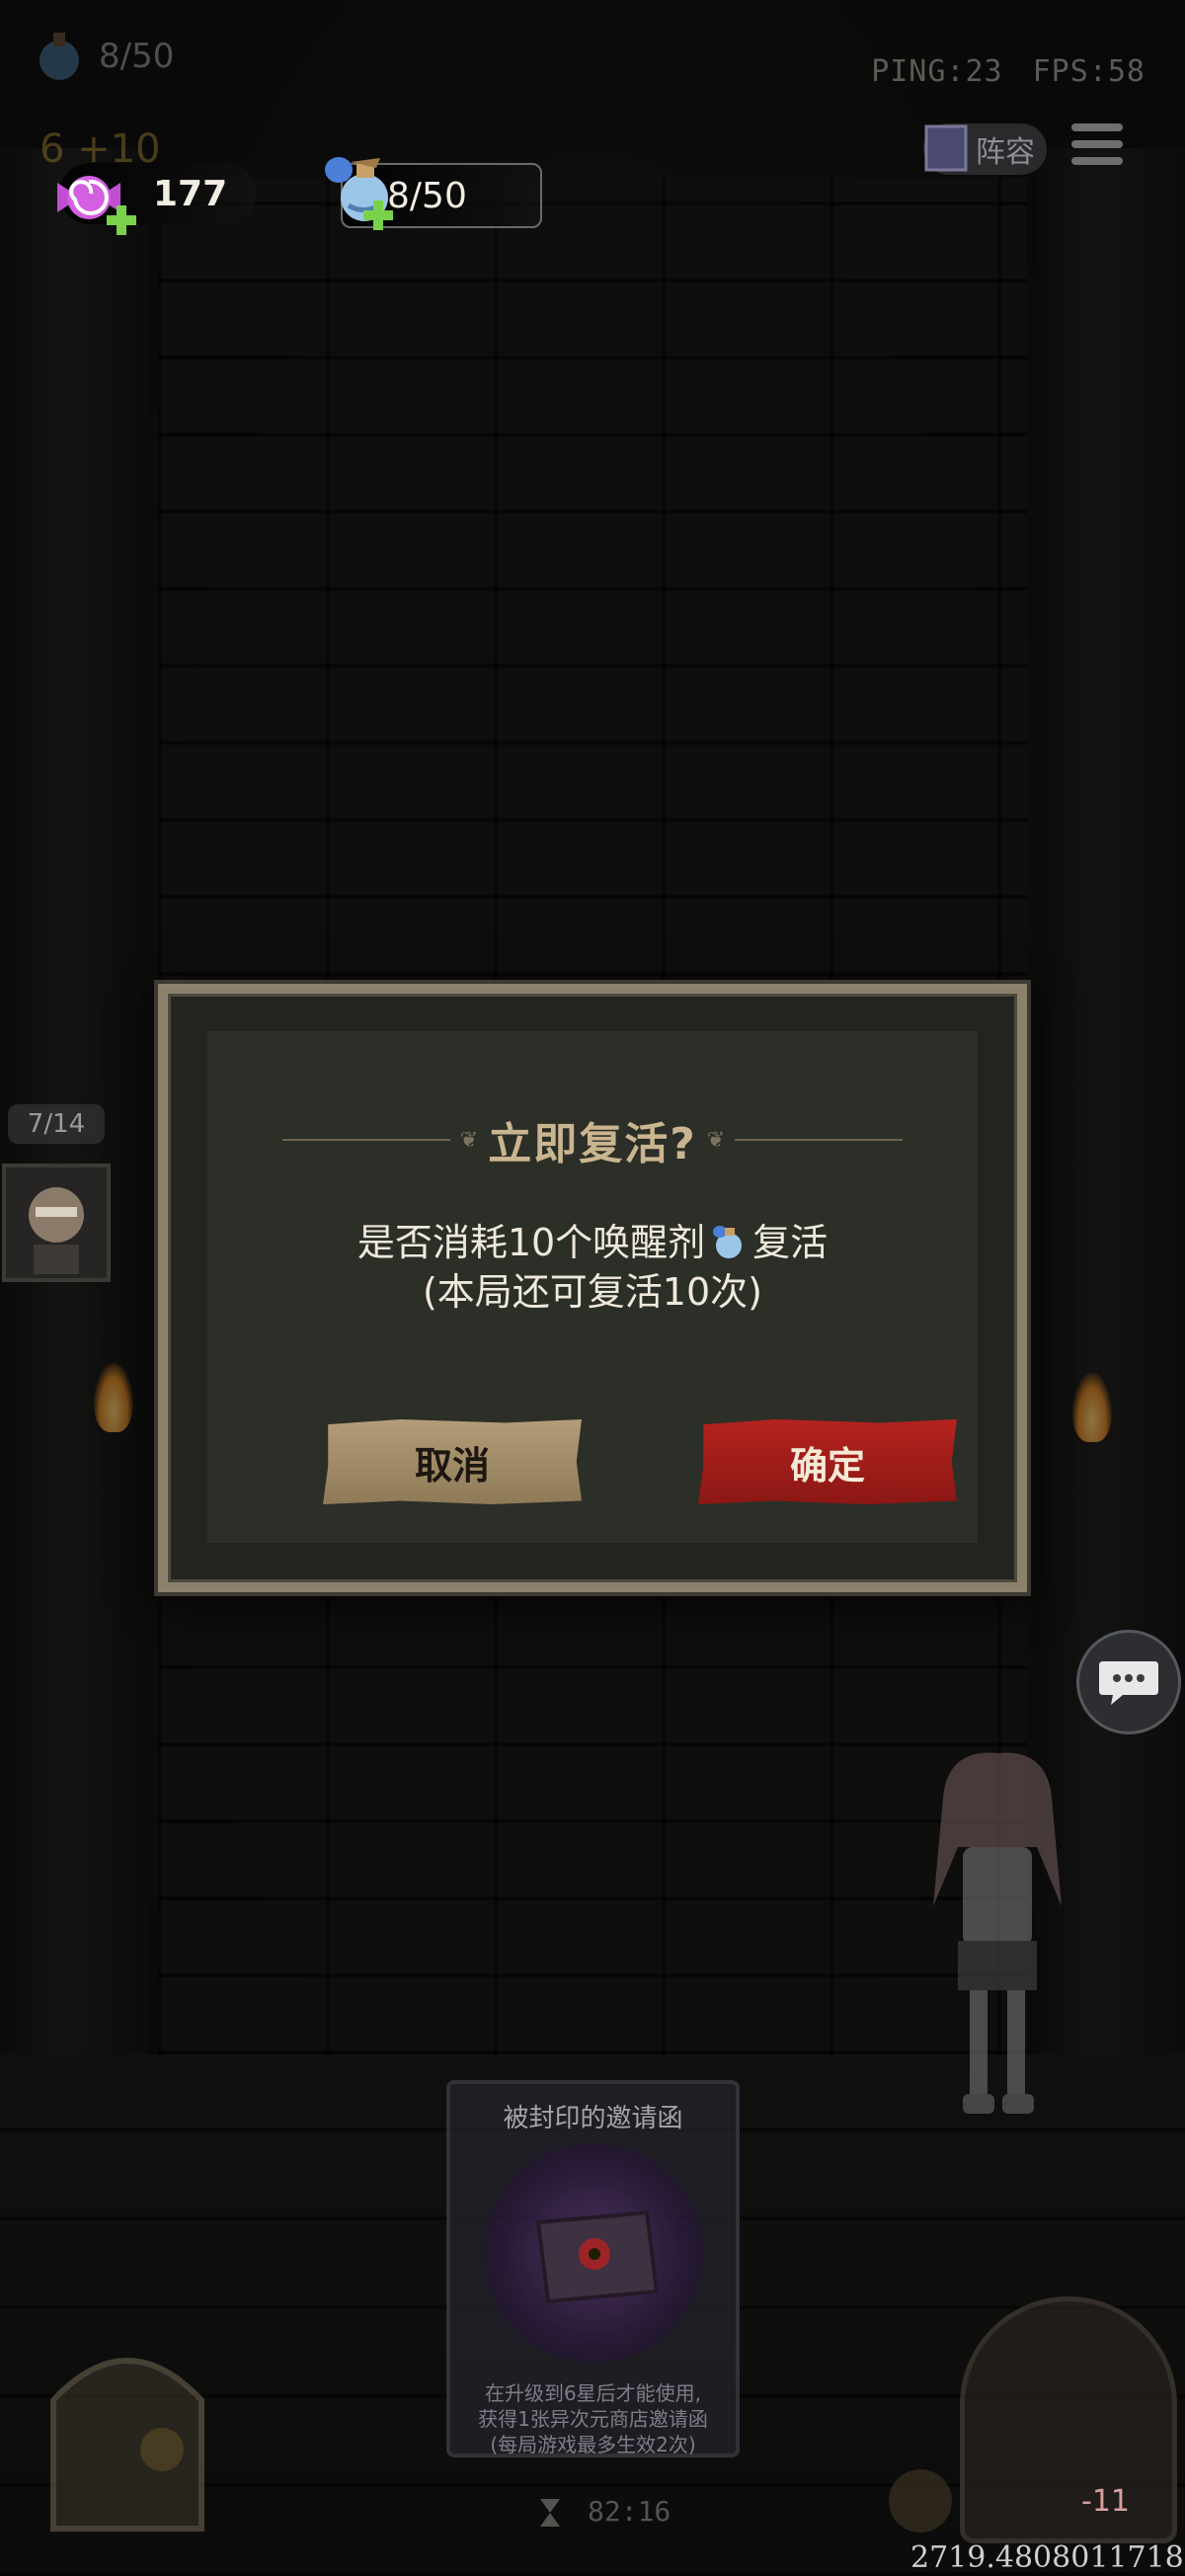 The width and height of the screenshot is (1185, 2576). What do you see at coordinates (531, 1242) in the screenshot?
I see `message-text-a: 是否消耗10个唤醒剂` at bounding box center [531, 1242].